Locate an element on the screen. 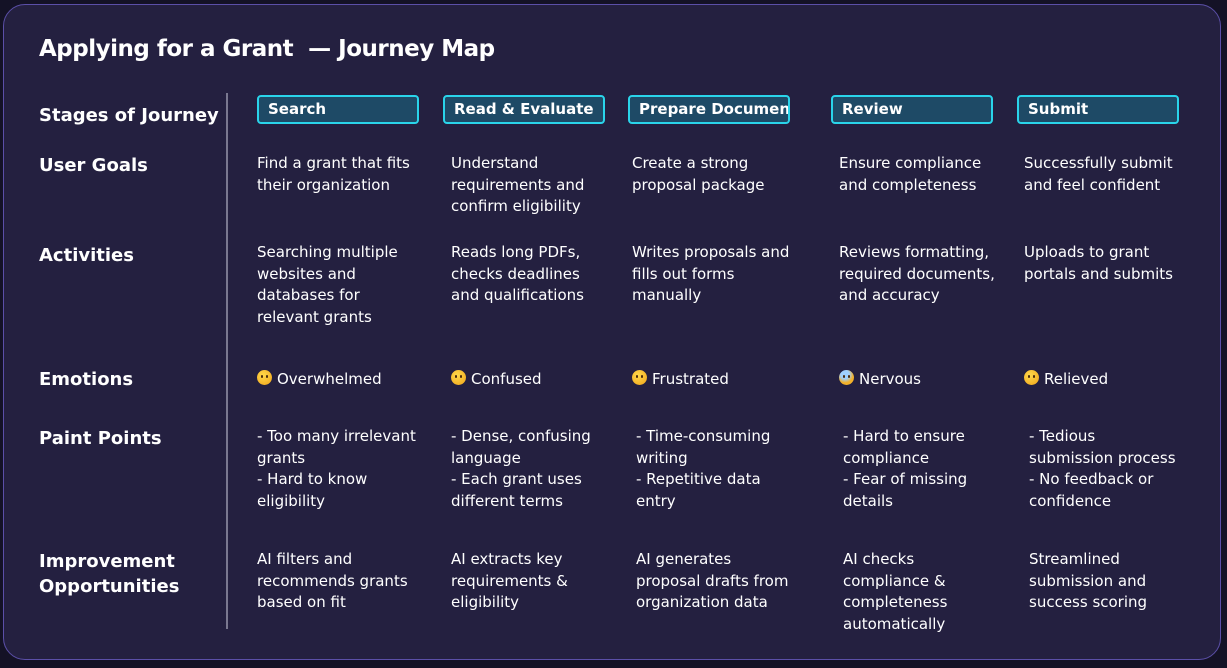  pain-point-cell-line: entry is located at coordinates (656, 500).